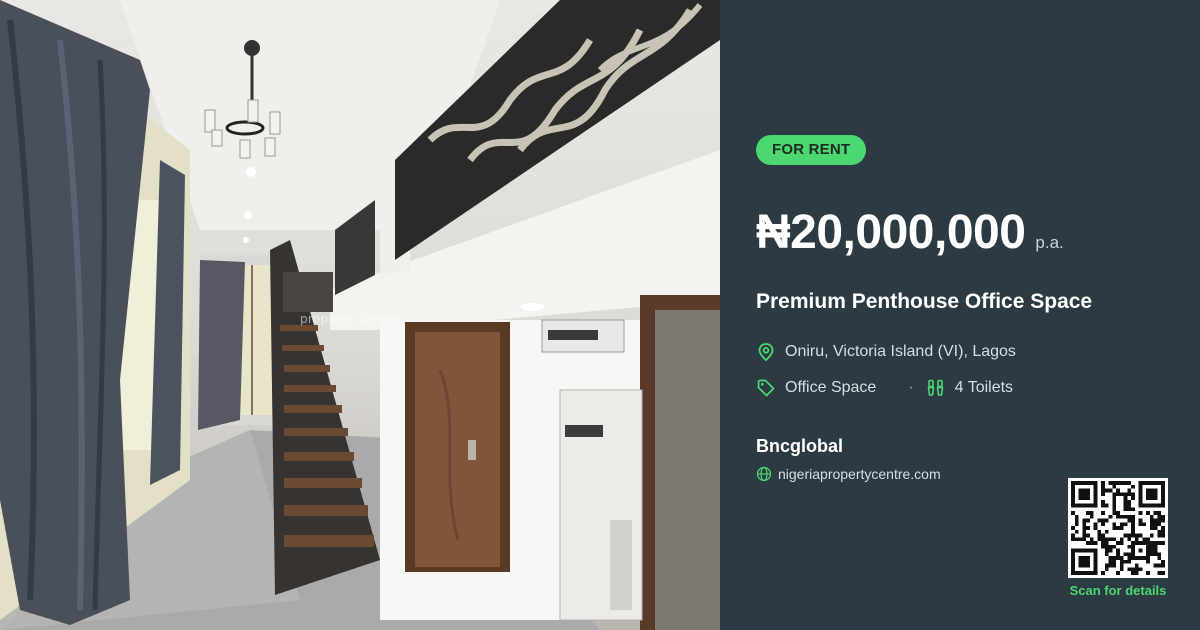  Describe the element at coordinates (1118, 590) in the screenshot. I see `qr-caption: Scan for details` at that location.